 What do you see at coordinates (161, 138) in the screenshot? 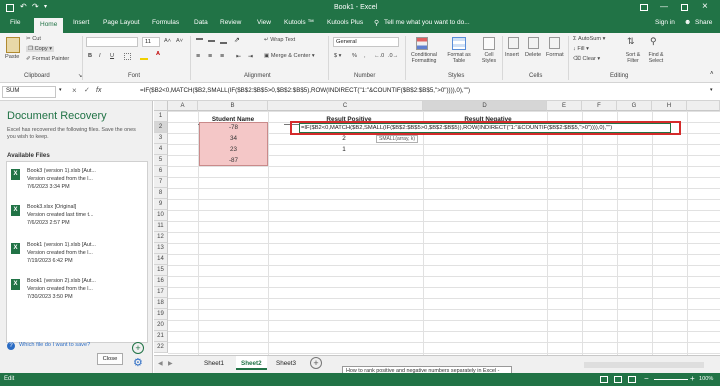
I see `row-header: 3` at bounding box center [161, 138].